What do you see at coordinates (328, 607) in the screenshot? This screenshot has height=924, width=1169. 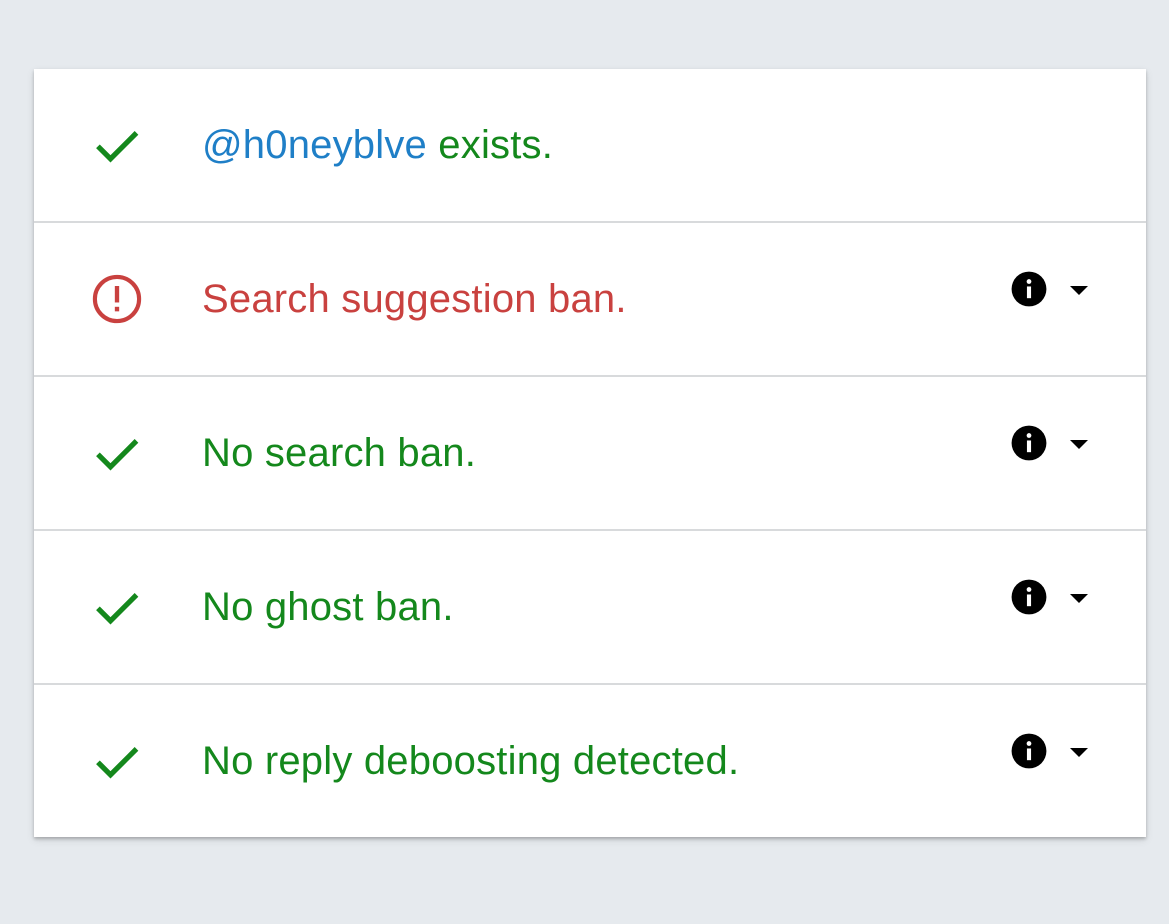 I see `result-text: No ghost ban.` at bounding box center [328, 607].